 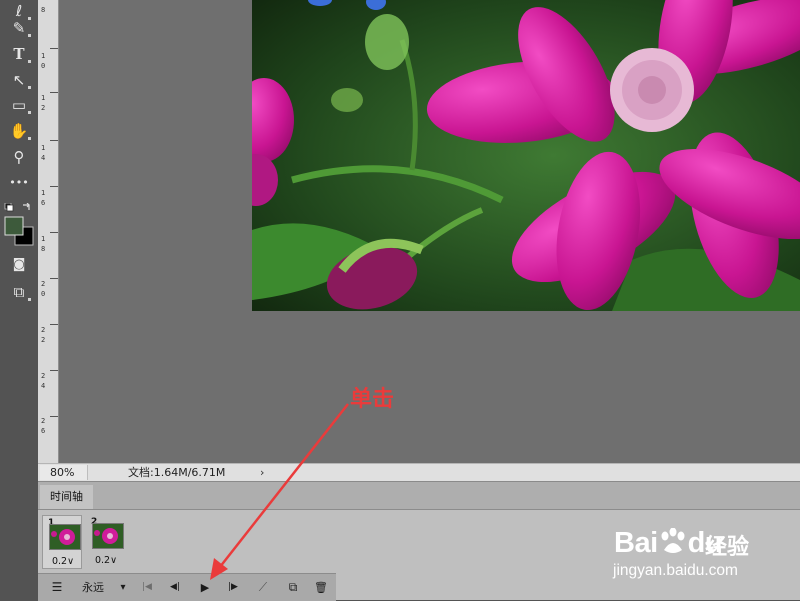 What do you see at coordinates (262, 472) in the screenshot?
I see `status-menu-arrow-icon: ›` at bounding box center [262, 472].